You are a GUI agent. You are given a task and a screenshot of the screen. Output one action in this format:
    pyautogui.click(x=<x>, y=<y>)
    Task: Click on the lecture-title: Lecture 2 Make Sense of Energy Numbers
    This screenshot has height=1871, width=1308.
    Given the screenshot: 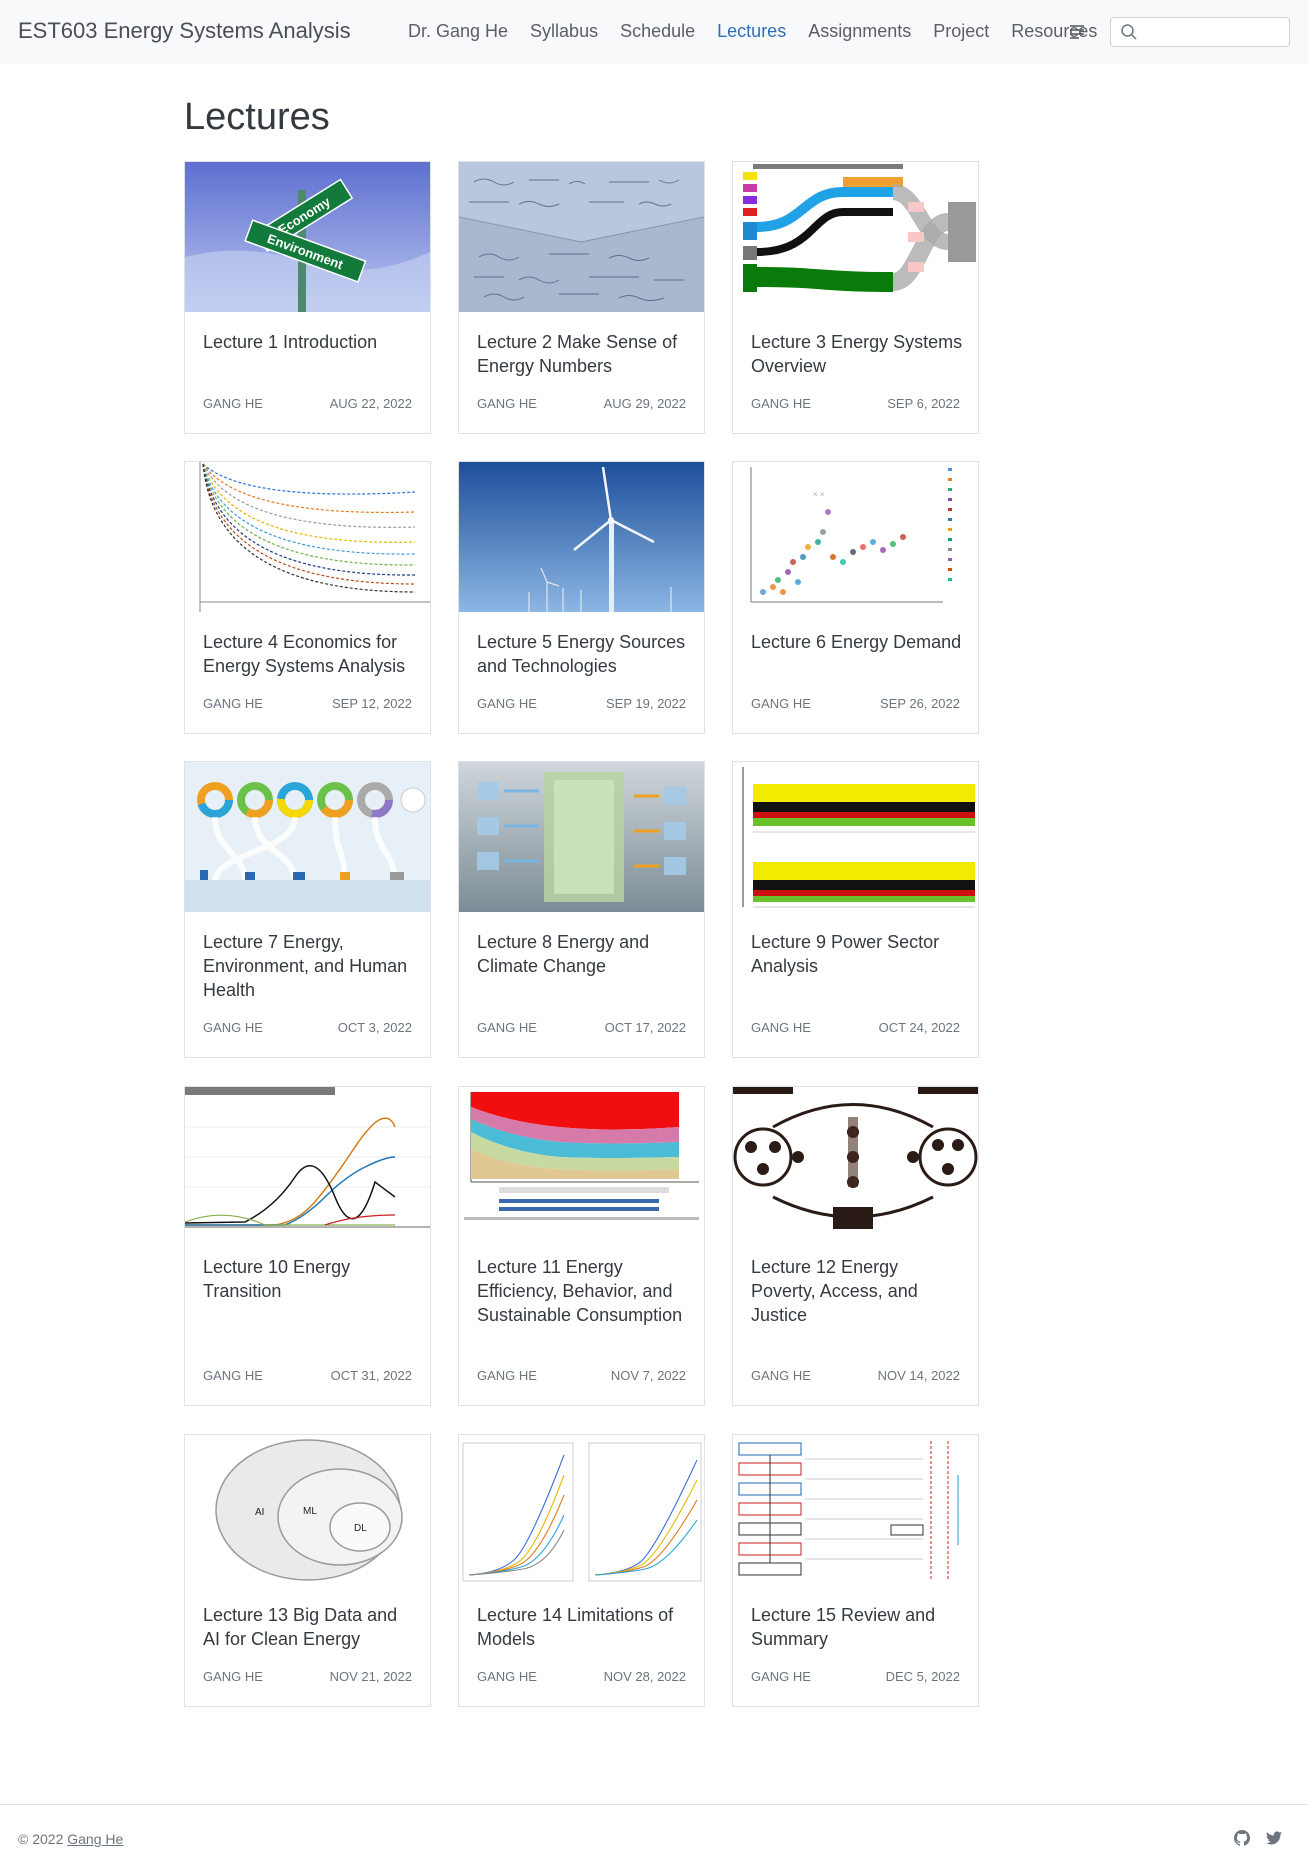 What is the action you would take?
    pyautogui.click(x=584, y=354)
    